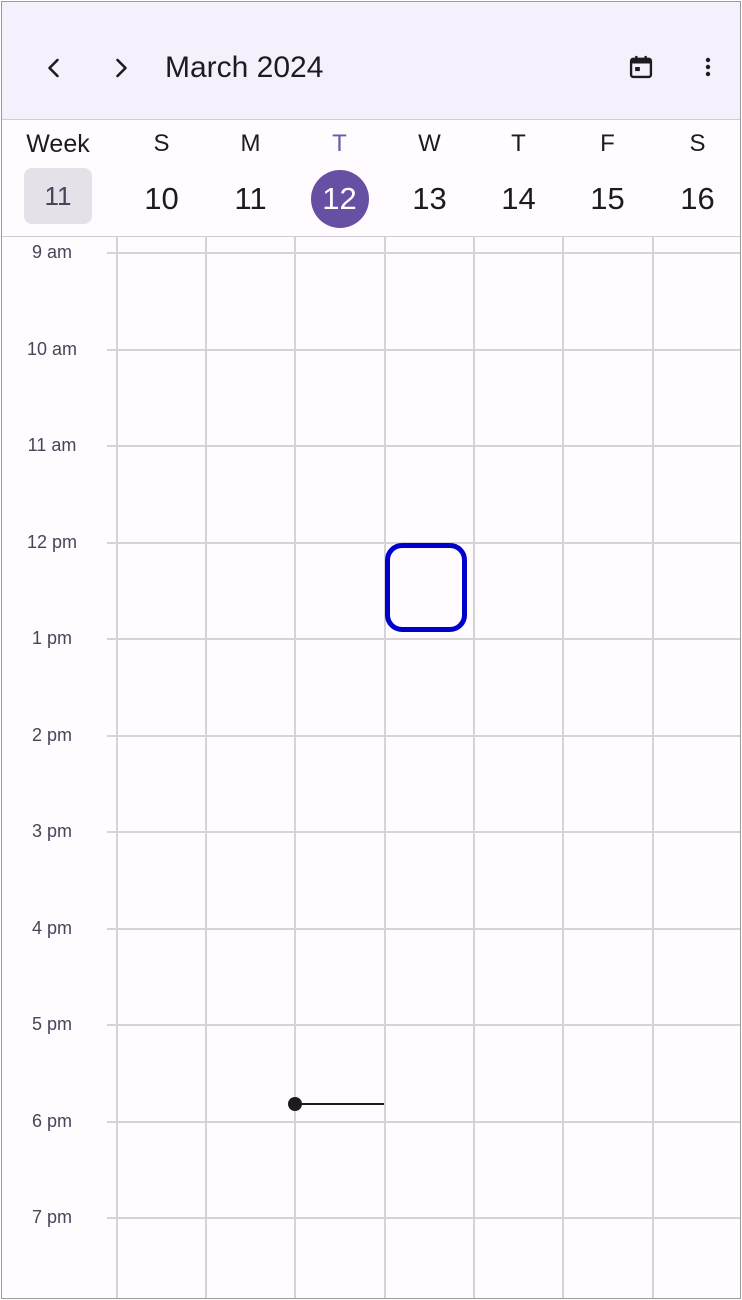  What do you see at coordinates (429, 143) in the screenshot?
I see `day-of-week: W` at bounding box center [429, 143].